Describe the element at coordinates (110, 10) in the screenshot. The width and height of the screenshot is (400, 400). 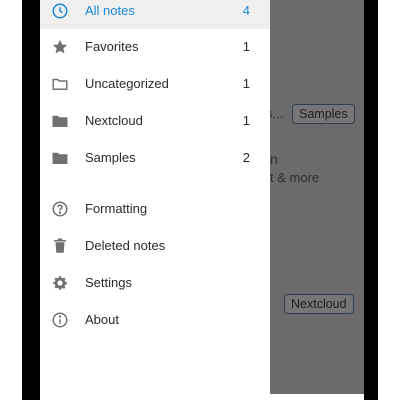
I see `nav-item-label: All notes` at that location.